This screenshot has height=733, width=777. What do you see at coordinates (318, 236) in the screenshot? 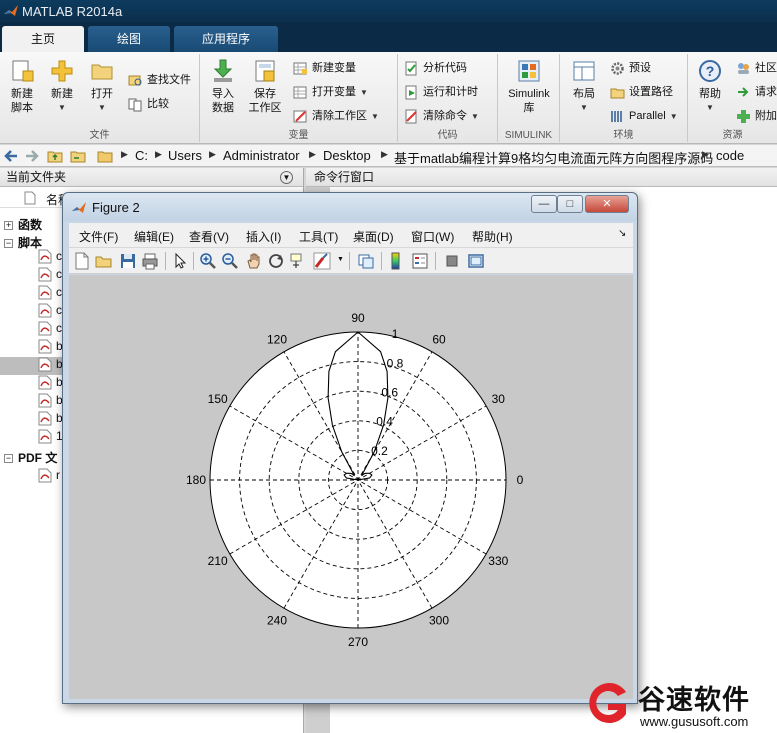
I see `menu-tools: 工具(T)` at bounding box center [318, 236].